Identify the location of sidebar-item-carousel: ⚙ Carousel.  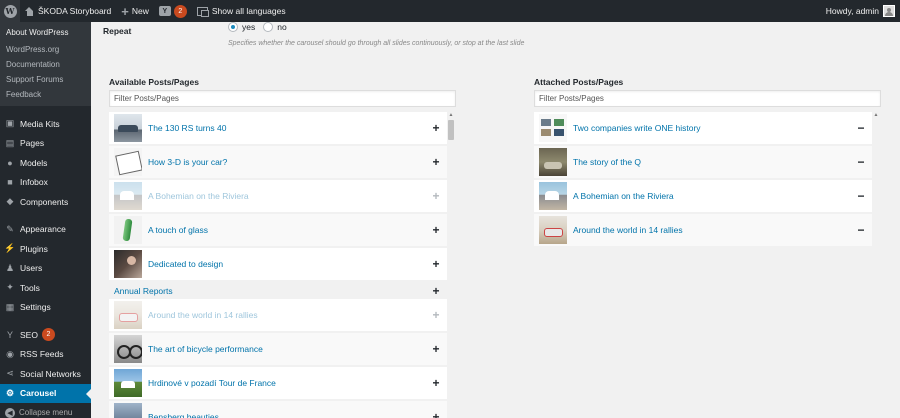
(45, 393).